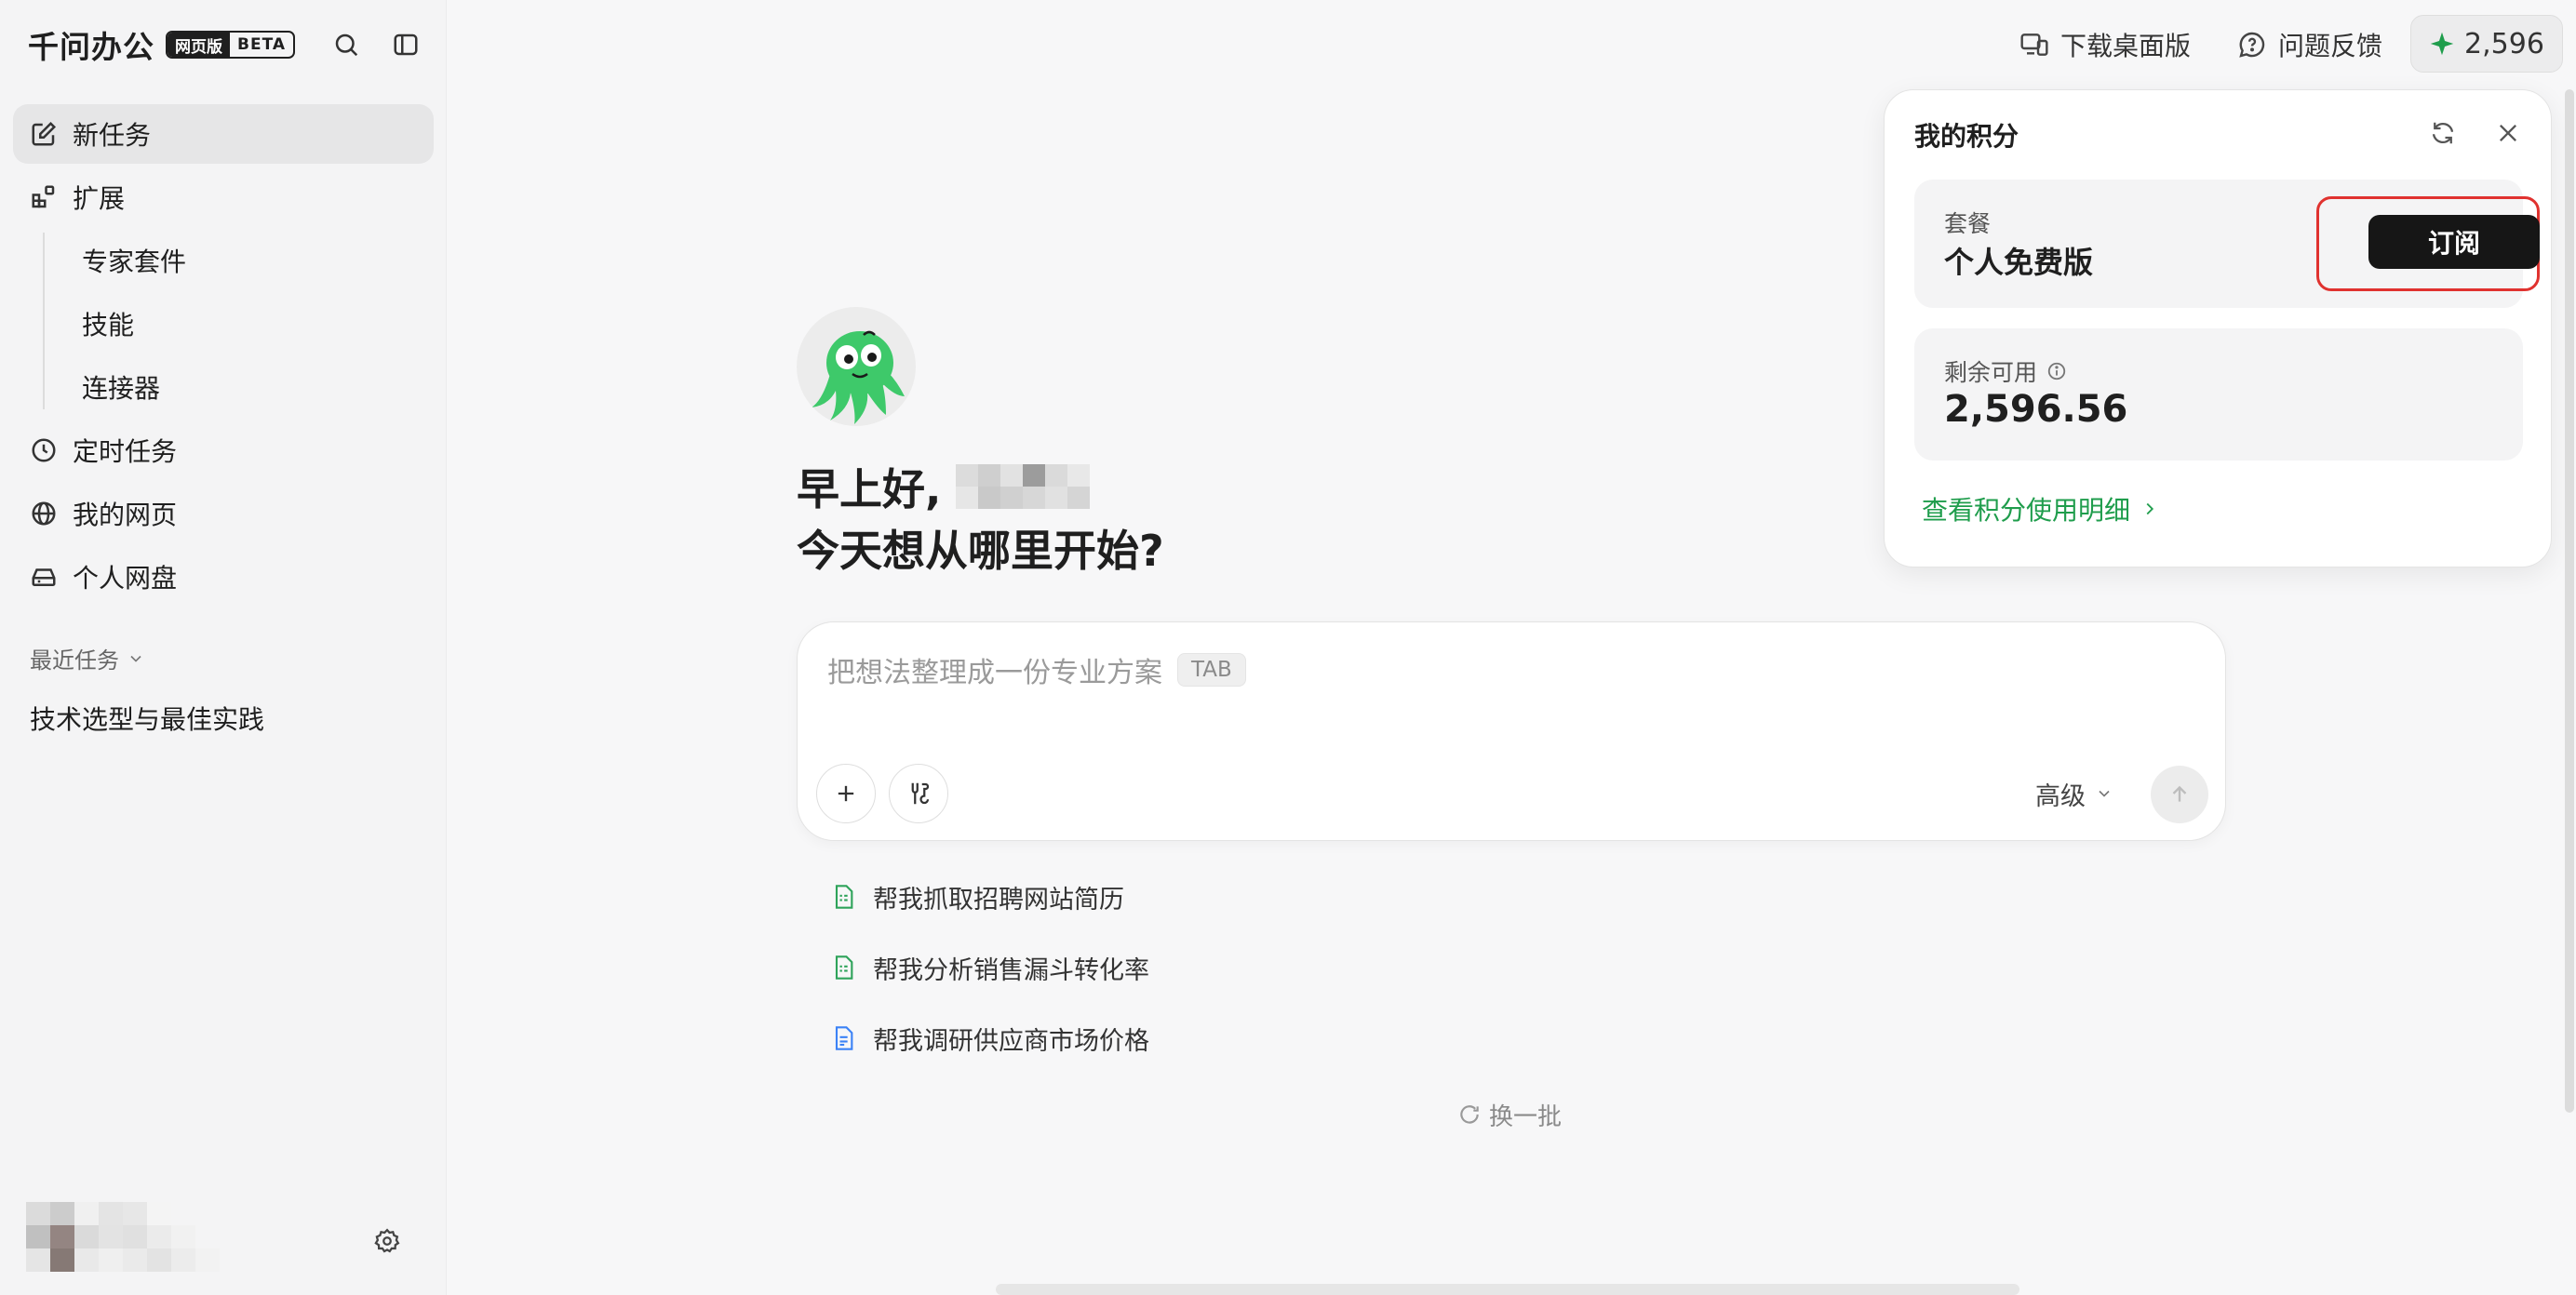 This screenshot has width=2576, height=1295. Describe the element at coordinates (406, 45) in the screenshot. I see `sidebar-toggle-icon` at that location.